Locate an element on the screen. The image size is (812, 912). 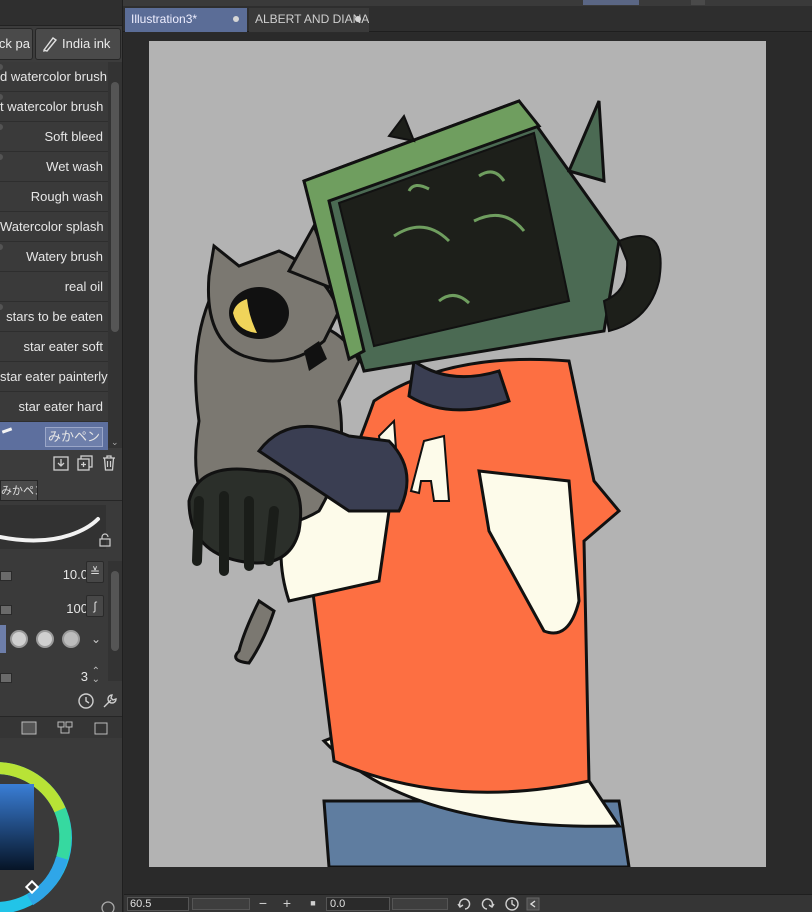
color-set-tab-icon is located at coordinates (101, 728).